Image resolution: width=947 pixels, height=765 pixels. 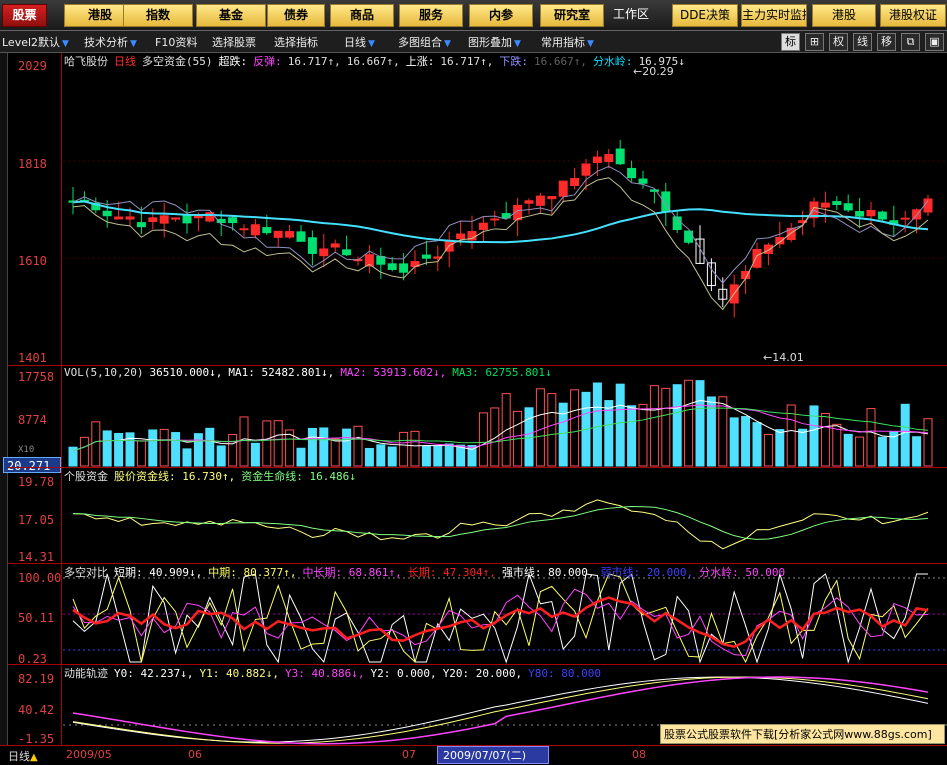 I want to click on volume-chart, so click(x=505, y=416).